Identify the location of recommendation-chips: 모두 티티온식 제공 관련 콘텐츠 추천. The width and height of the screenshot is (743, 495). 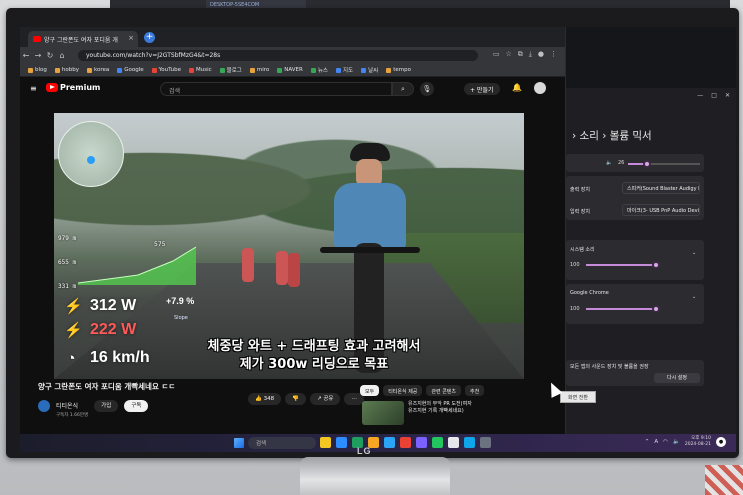
(422, 390).